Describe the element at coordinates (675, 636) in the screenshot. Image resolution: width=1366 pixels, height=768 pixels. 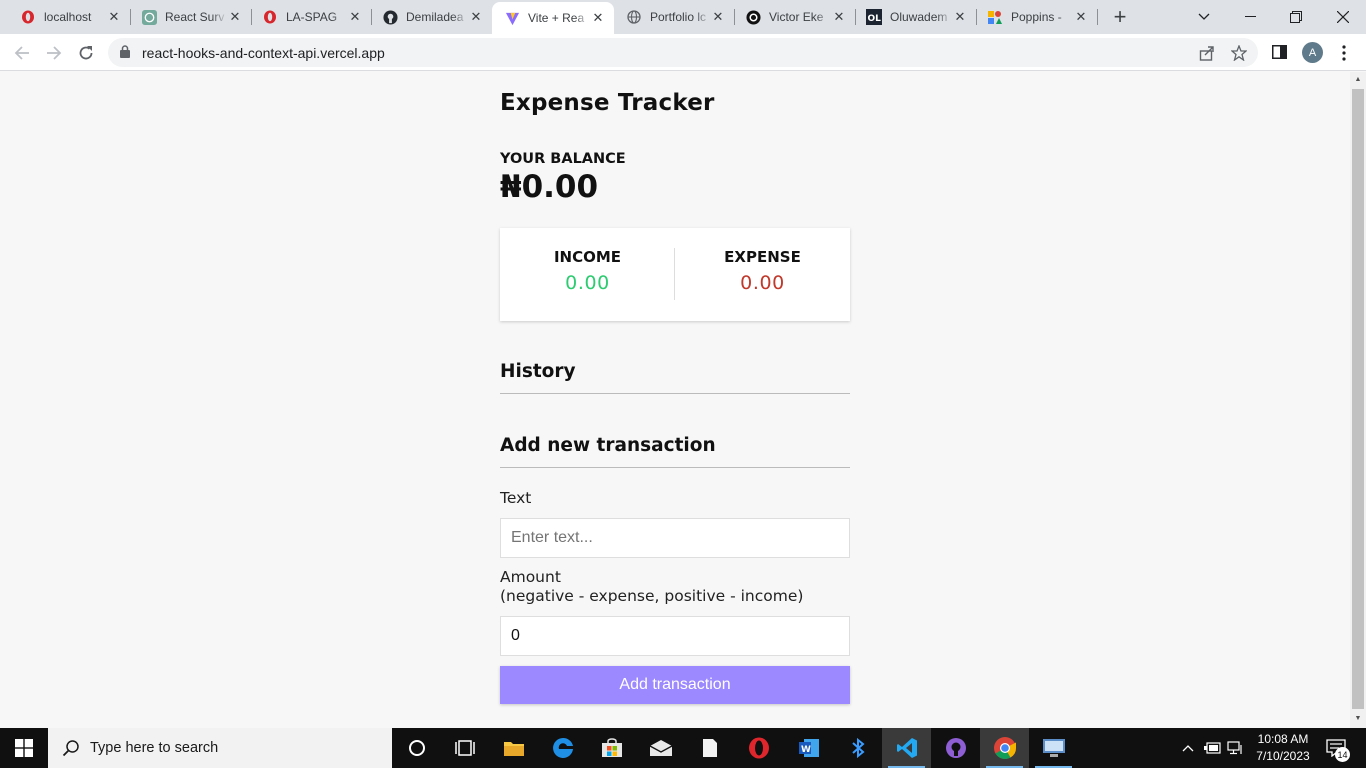
I see `amount-input` at that location.